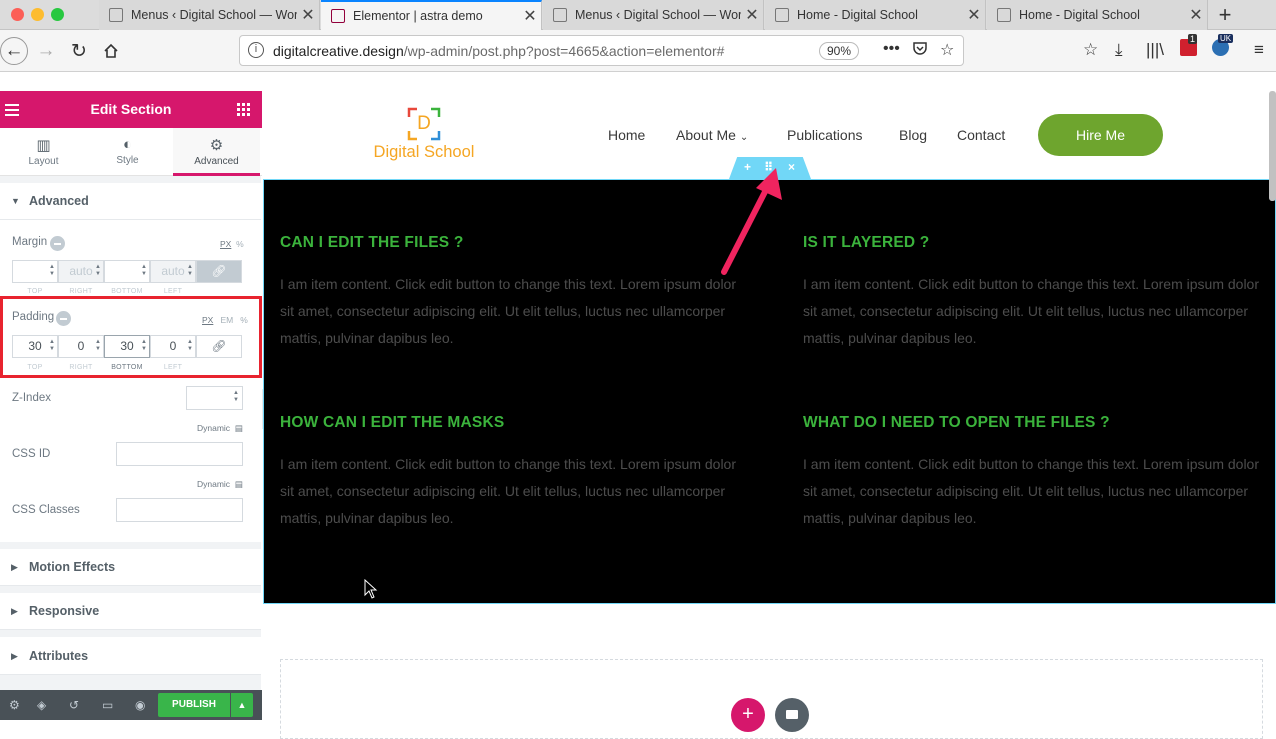 Image resolution: width=1276 pixels, height=739 pixels. Describe the element at coordinates (626, 135) in the screenshot. I see `nav-item-home: Home` at that location.